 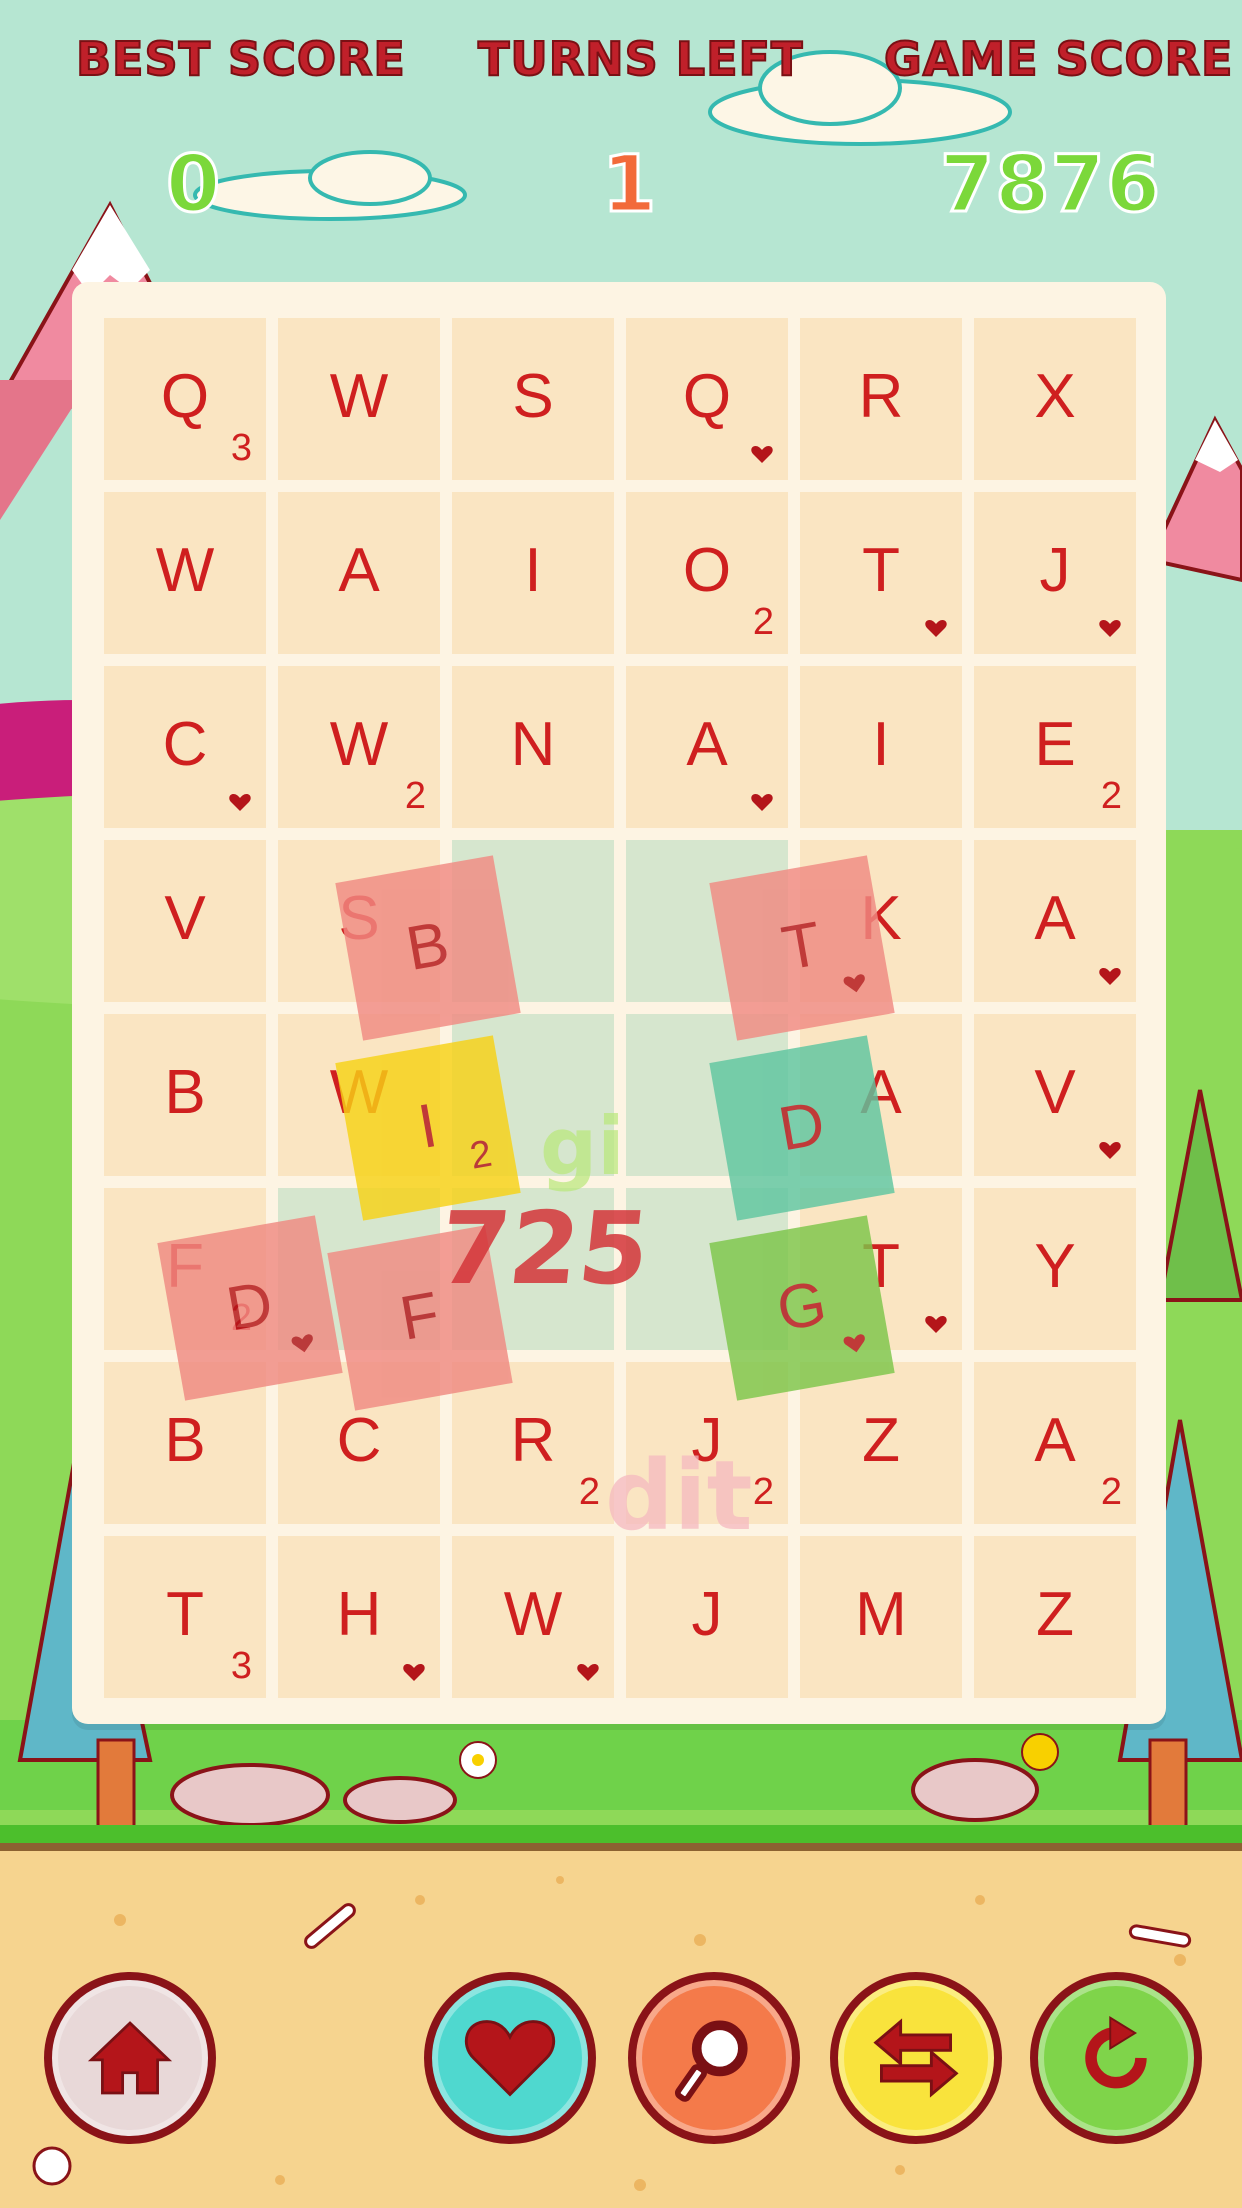 I want to click on refresh-button, so click(x=1116, y=2058).